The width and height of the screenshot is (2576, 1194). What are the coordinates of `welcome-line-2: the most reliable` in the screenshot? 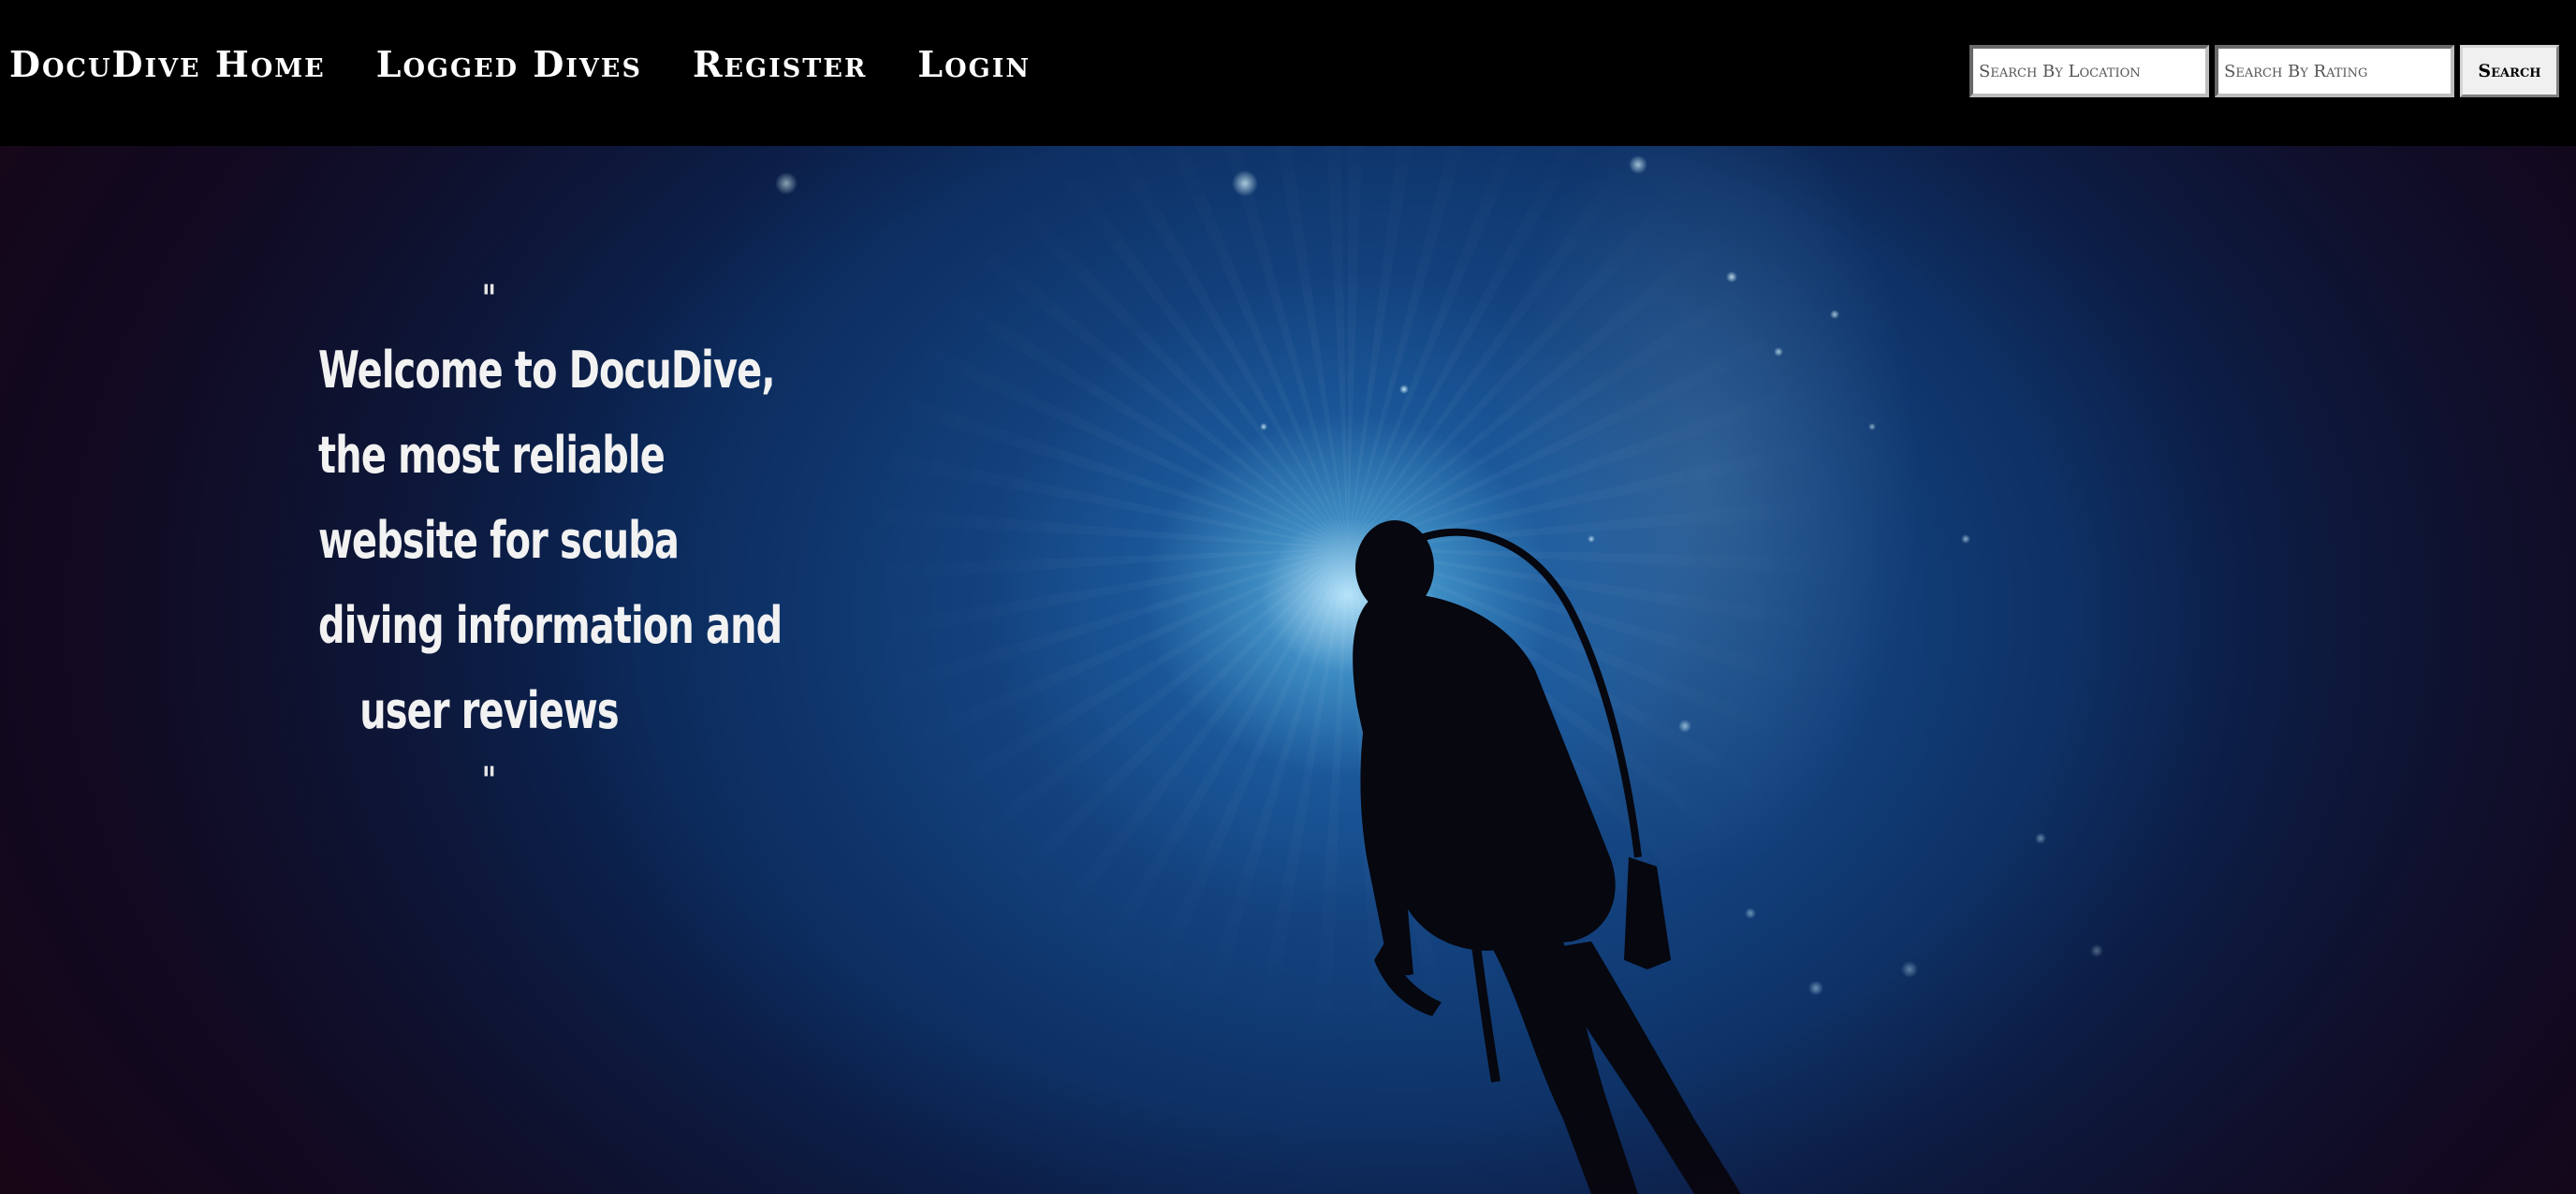 It's located at (492, 456).